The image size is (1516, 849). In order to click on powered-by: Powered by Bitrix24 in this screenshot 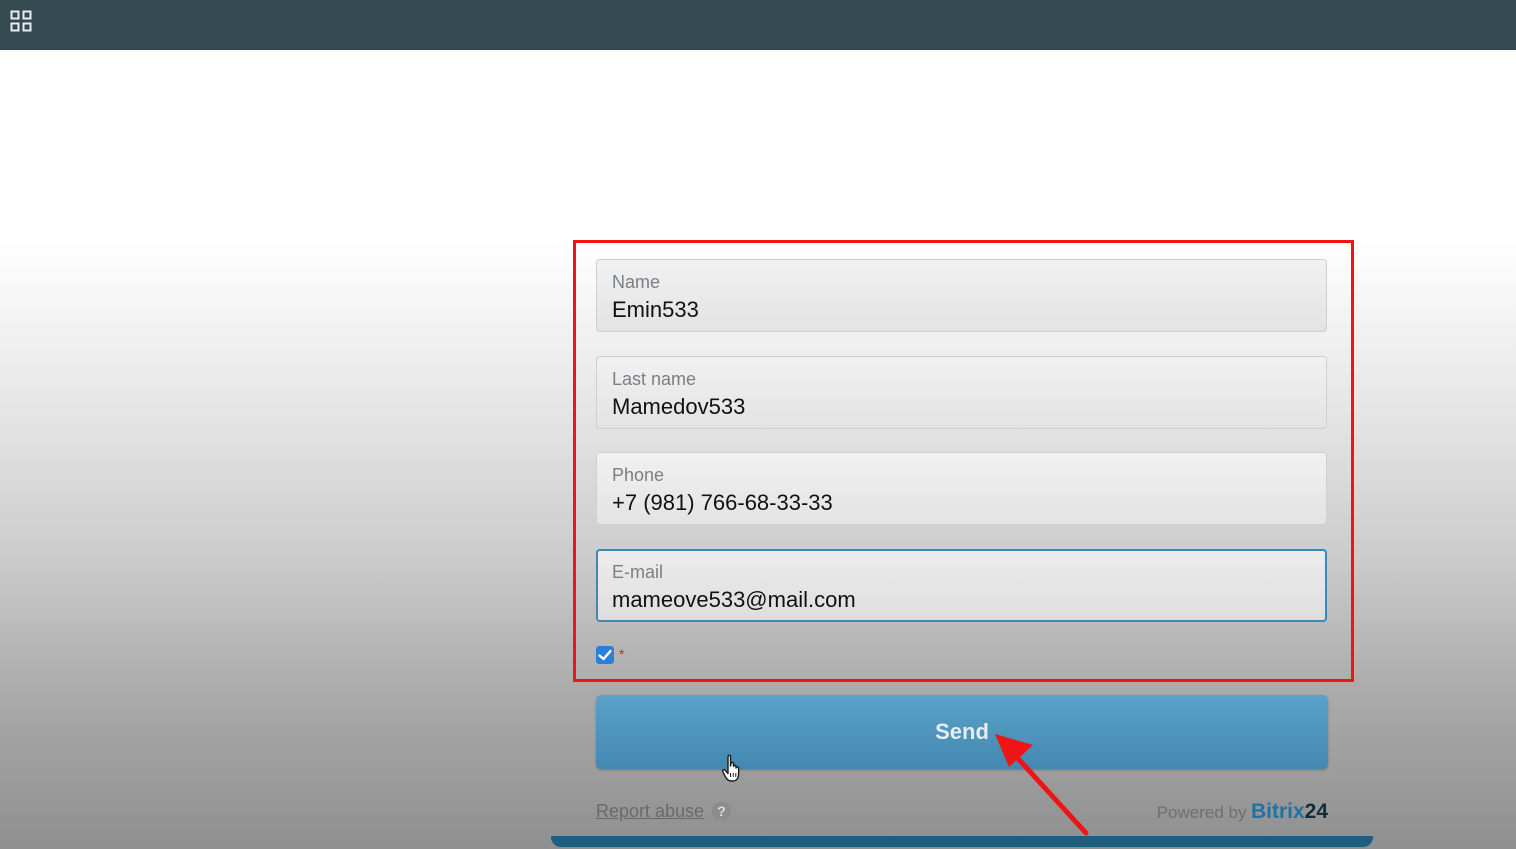, I will do `click(1242, 812)`.